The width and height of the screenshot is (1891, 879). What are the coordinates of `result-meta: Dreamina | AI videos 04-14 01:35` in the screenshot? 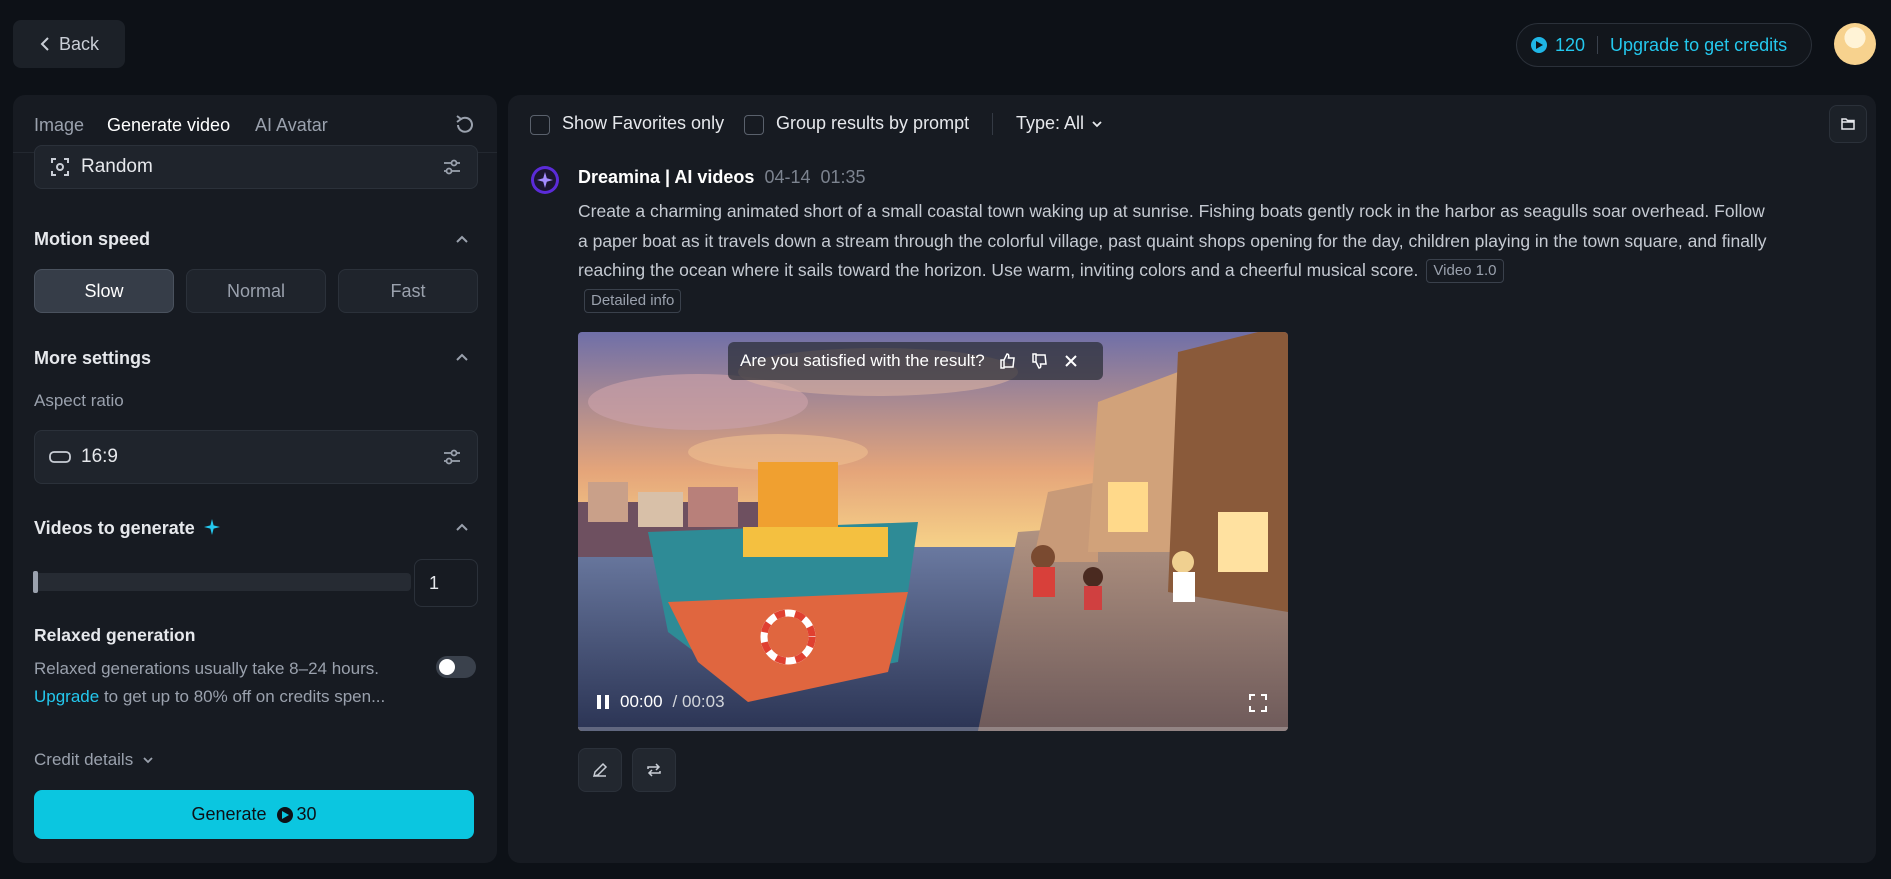 It's located at (722, 177).